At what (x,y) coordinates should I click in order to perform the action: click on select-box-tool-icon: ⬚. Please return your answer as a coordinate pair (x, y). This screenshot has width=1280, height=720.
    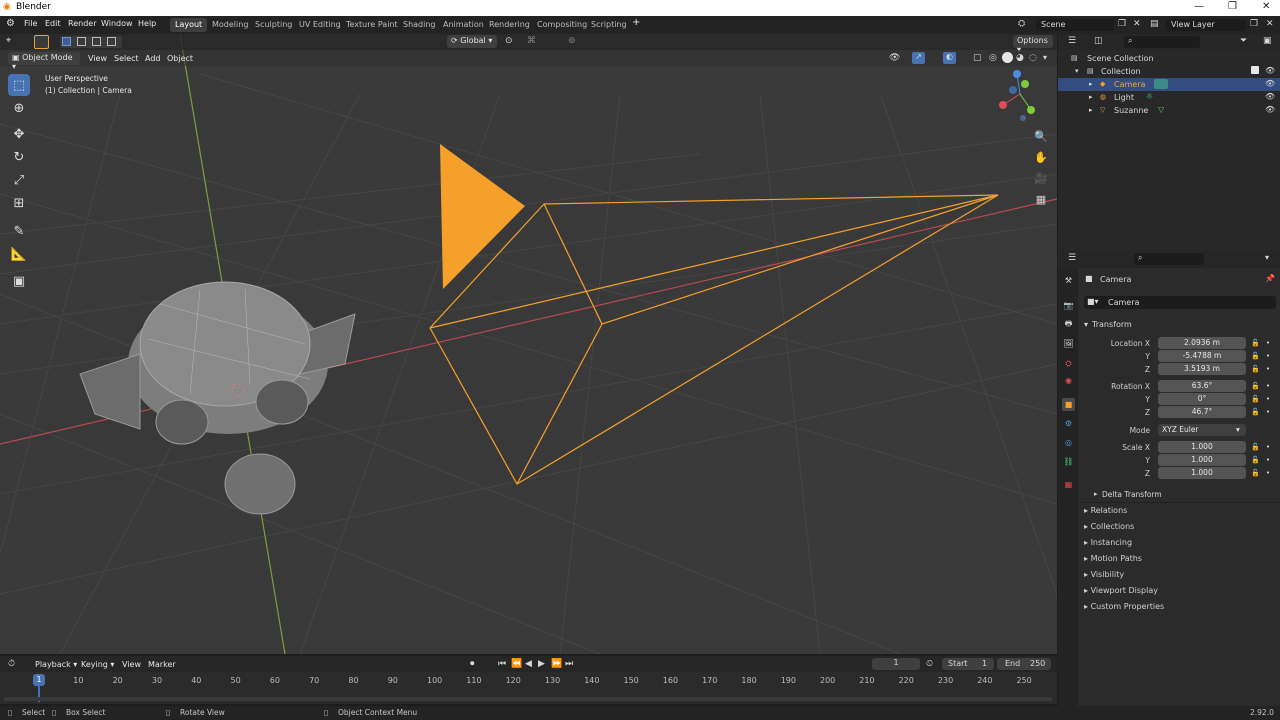
    Looking at the image, I should click on (19, 85).